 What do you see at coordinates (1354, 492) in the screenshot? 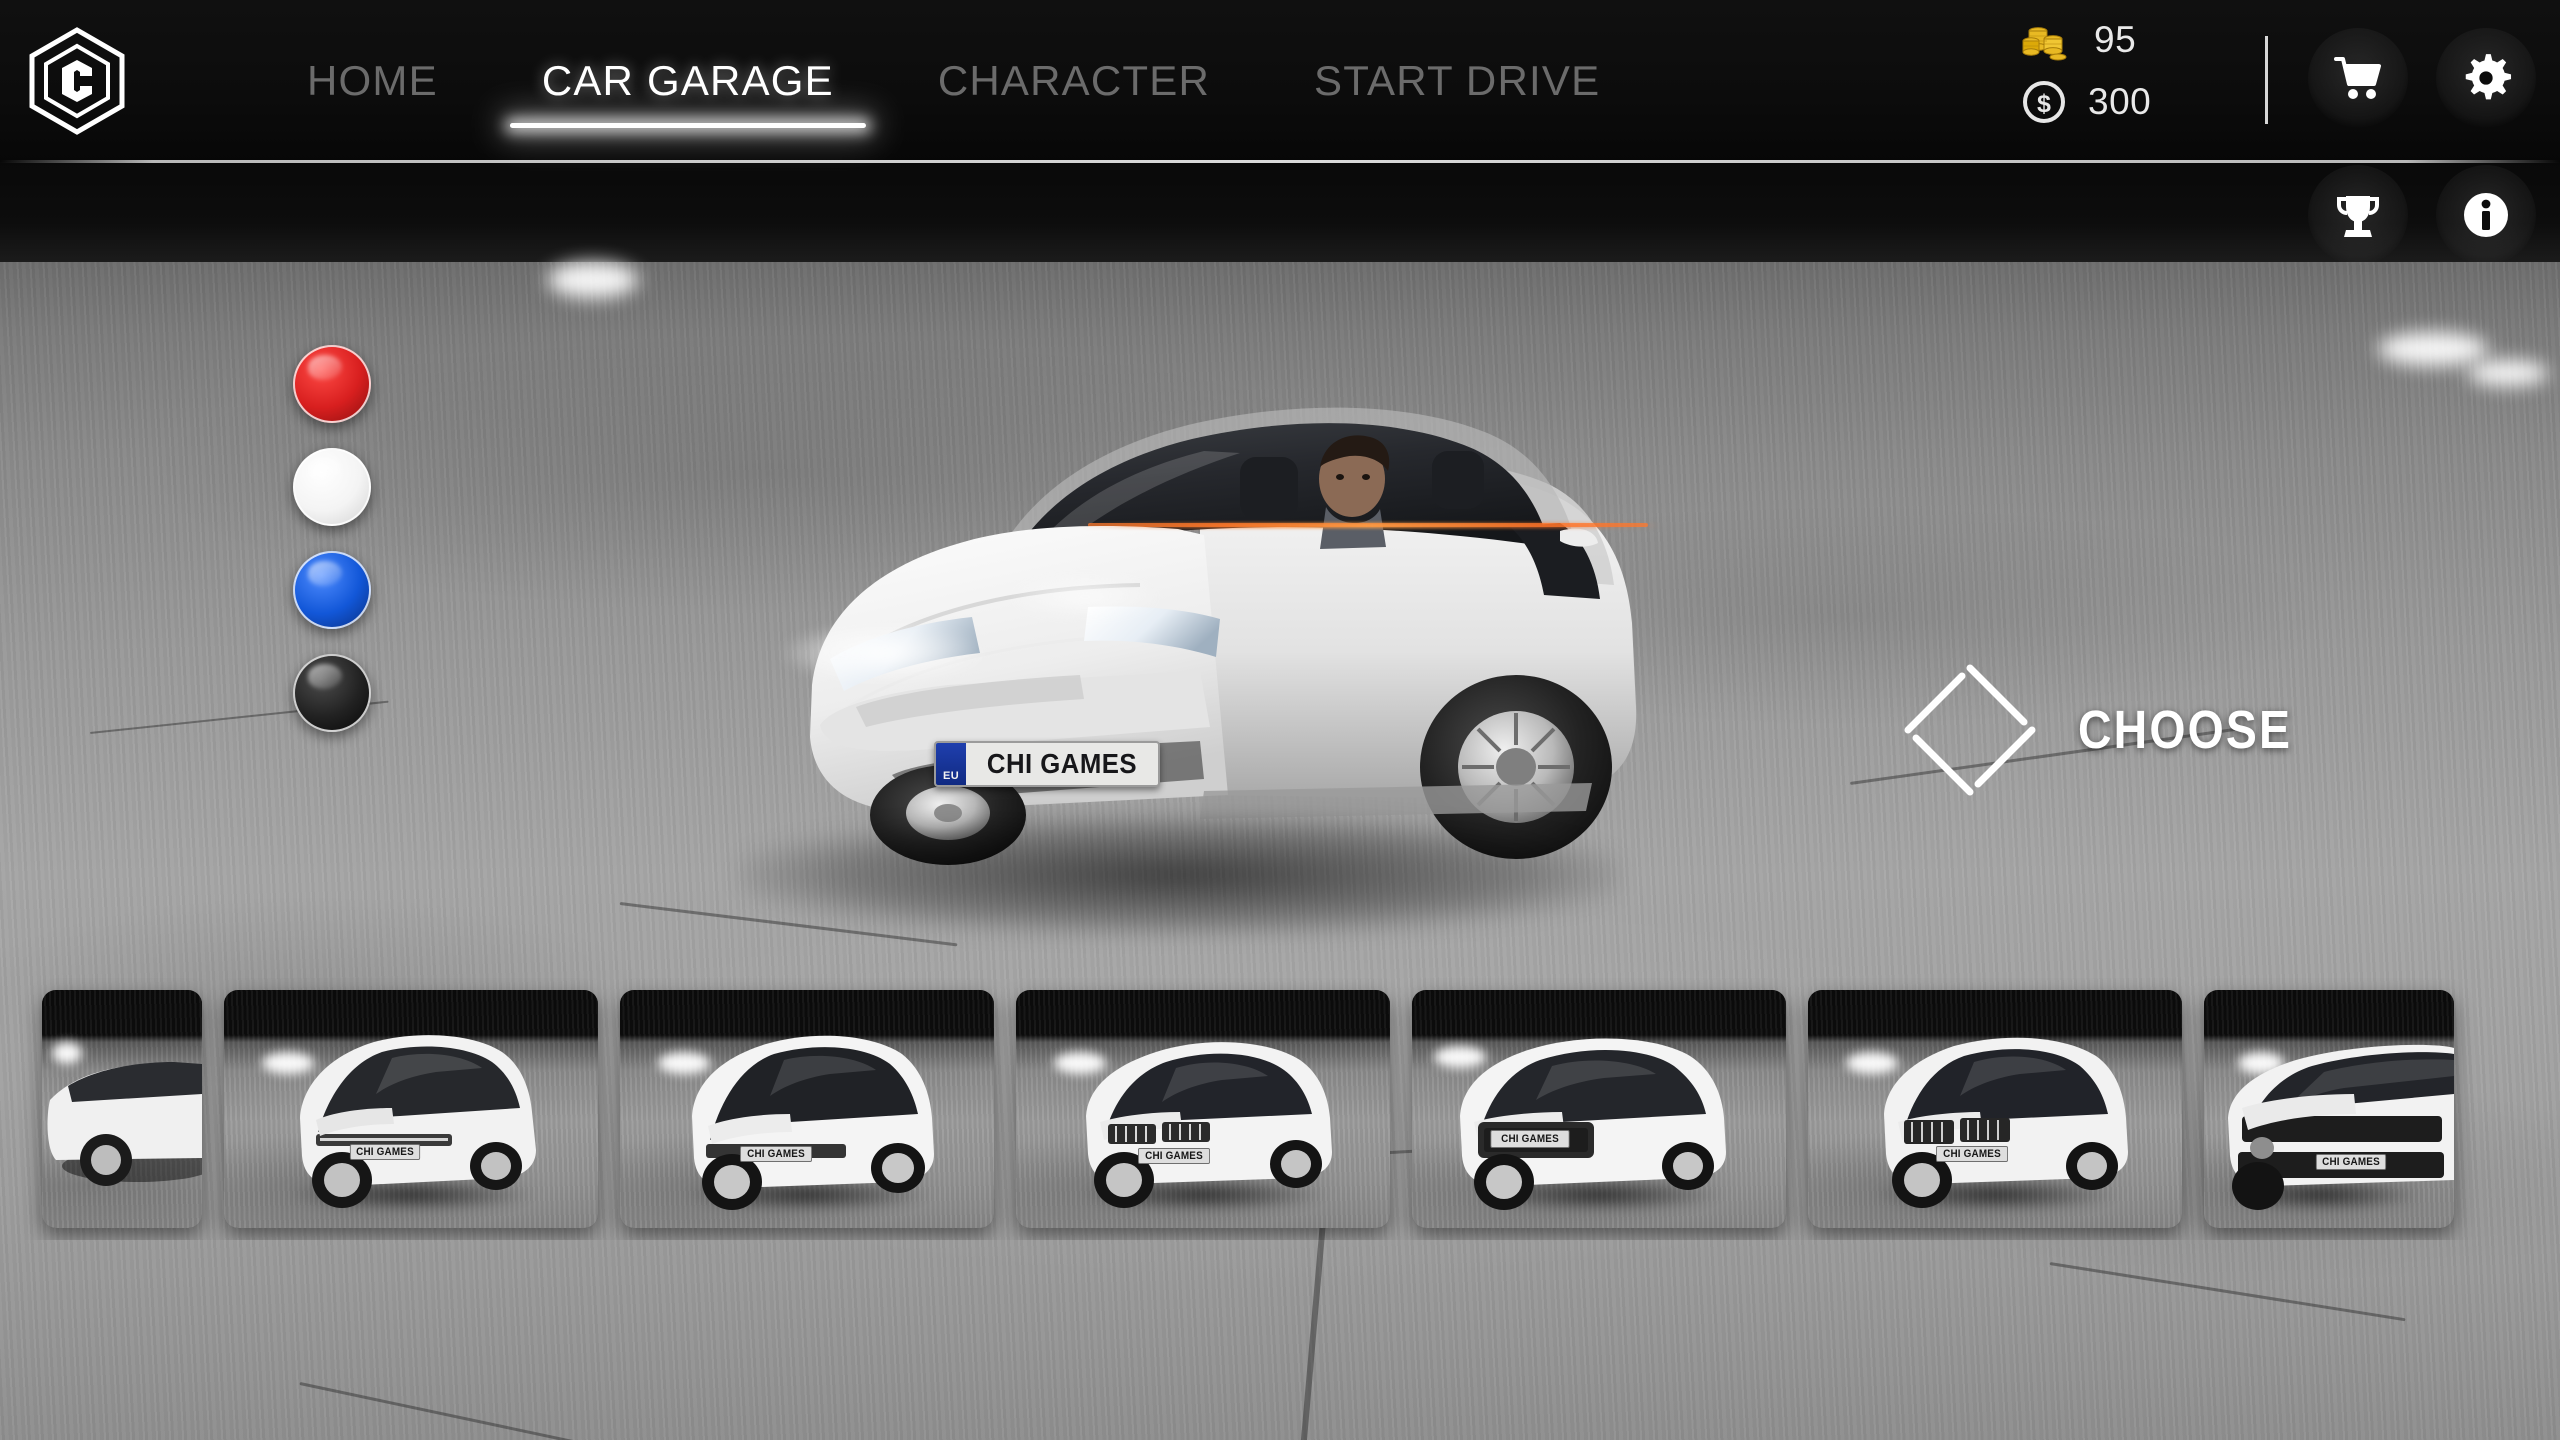
I see `driver-character` at bounding box center [1354, 492].